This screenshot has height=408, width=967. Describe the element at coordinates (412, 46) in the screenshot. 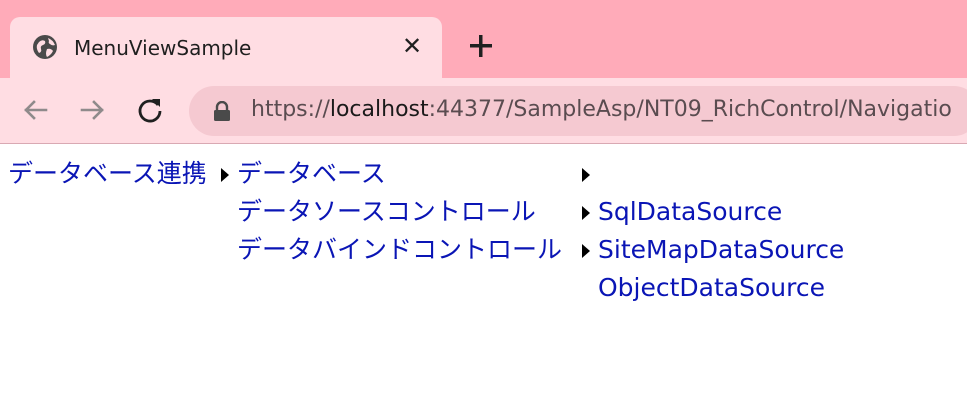

I see `close-tab-icon: ✕` at that location.